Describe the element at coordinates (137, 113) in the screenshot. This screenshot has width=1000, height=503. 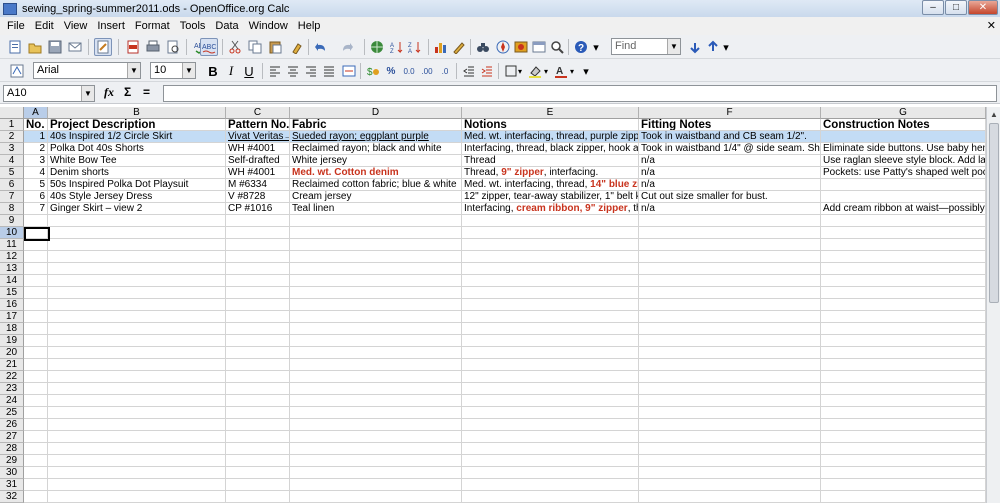
I see `column-header-b: B` at that location.